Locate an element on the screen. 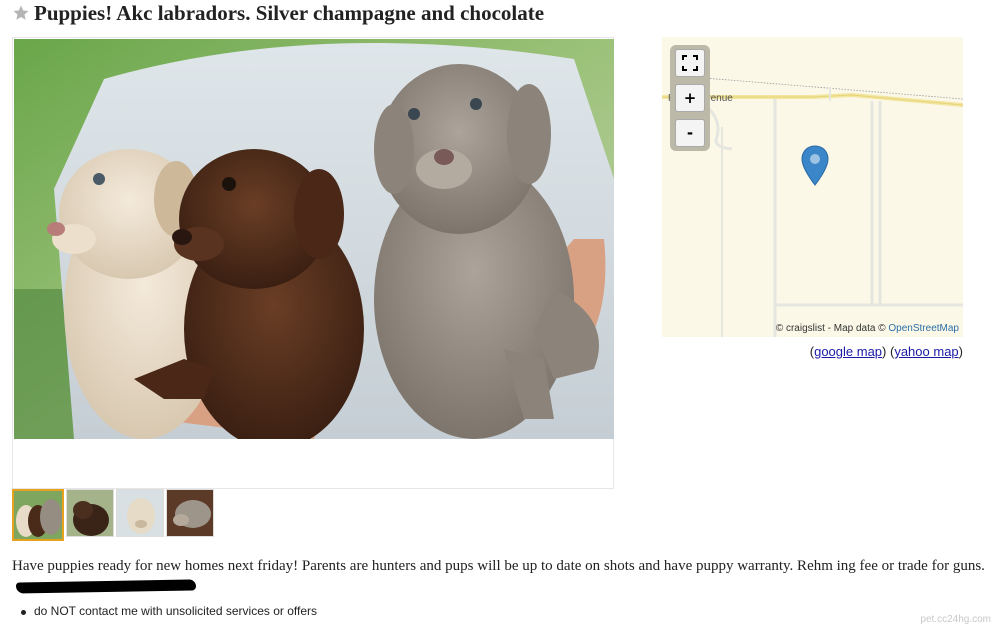 Image resolution: width=997 pixels, height=629 pixels. fullscreen-button is located at coordinates (690, 63).